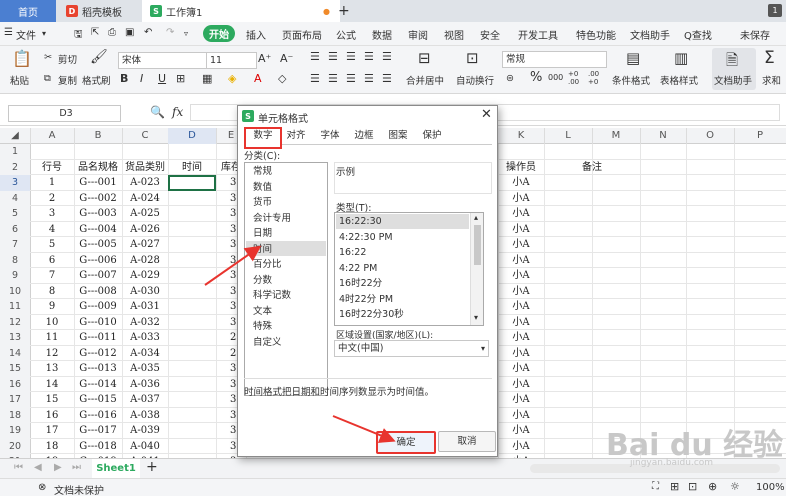 This screenshot has width=786, height=497. I want to click on arrow-to-time-category, so click(233, 265).